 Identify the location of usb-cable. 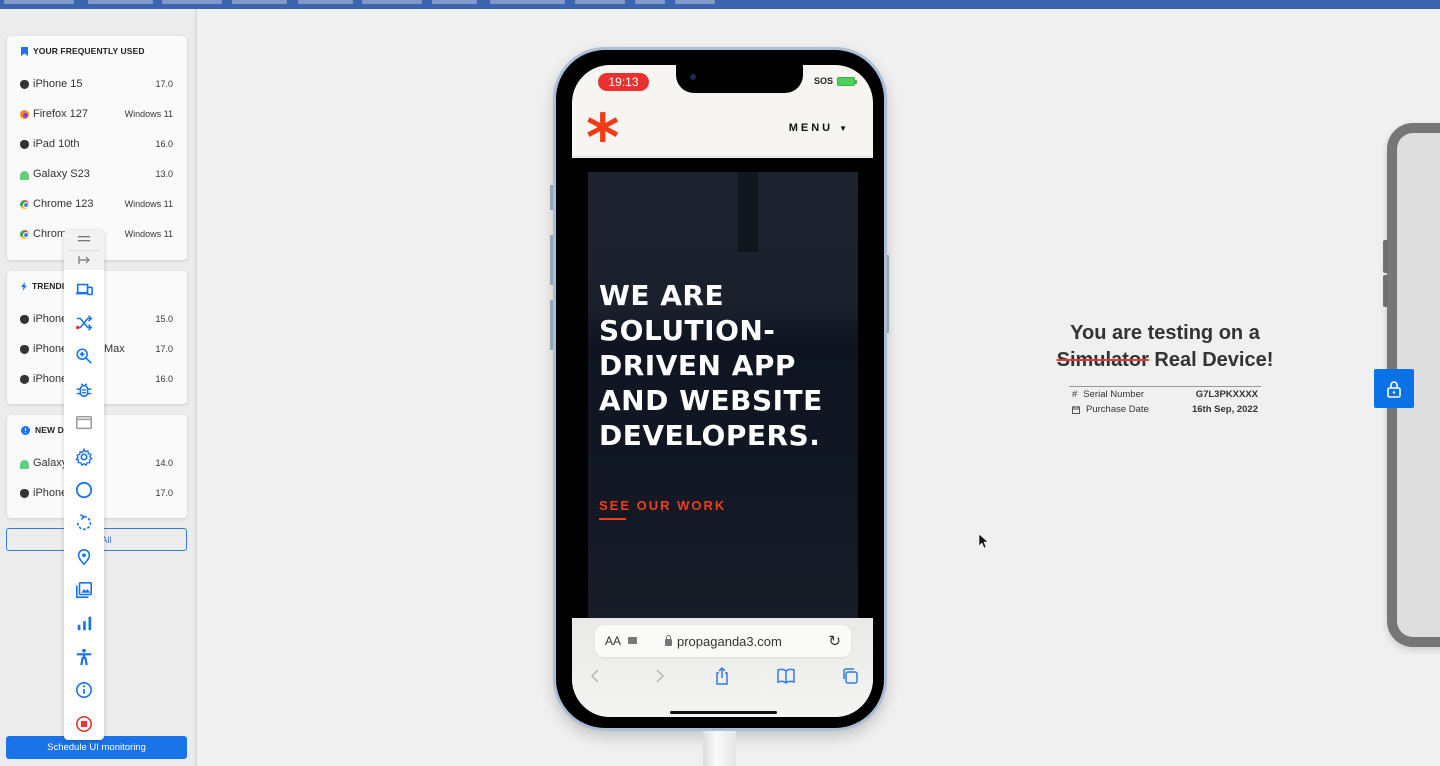
(719, 748).